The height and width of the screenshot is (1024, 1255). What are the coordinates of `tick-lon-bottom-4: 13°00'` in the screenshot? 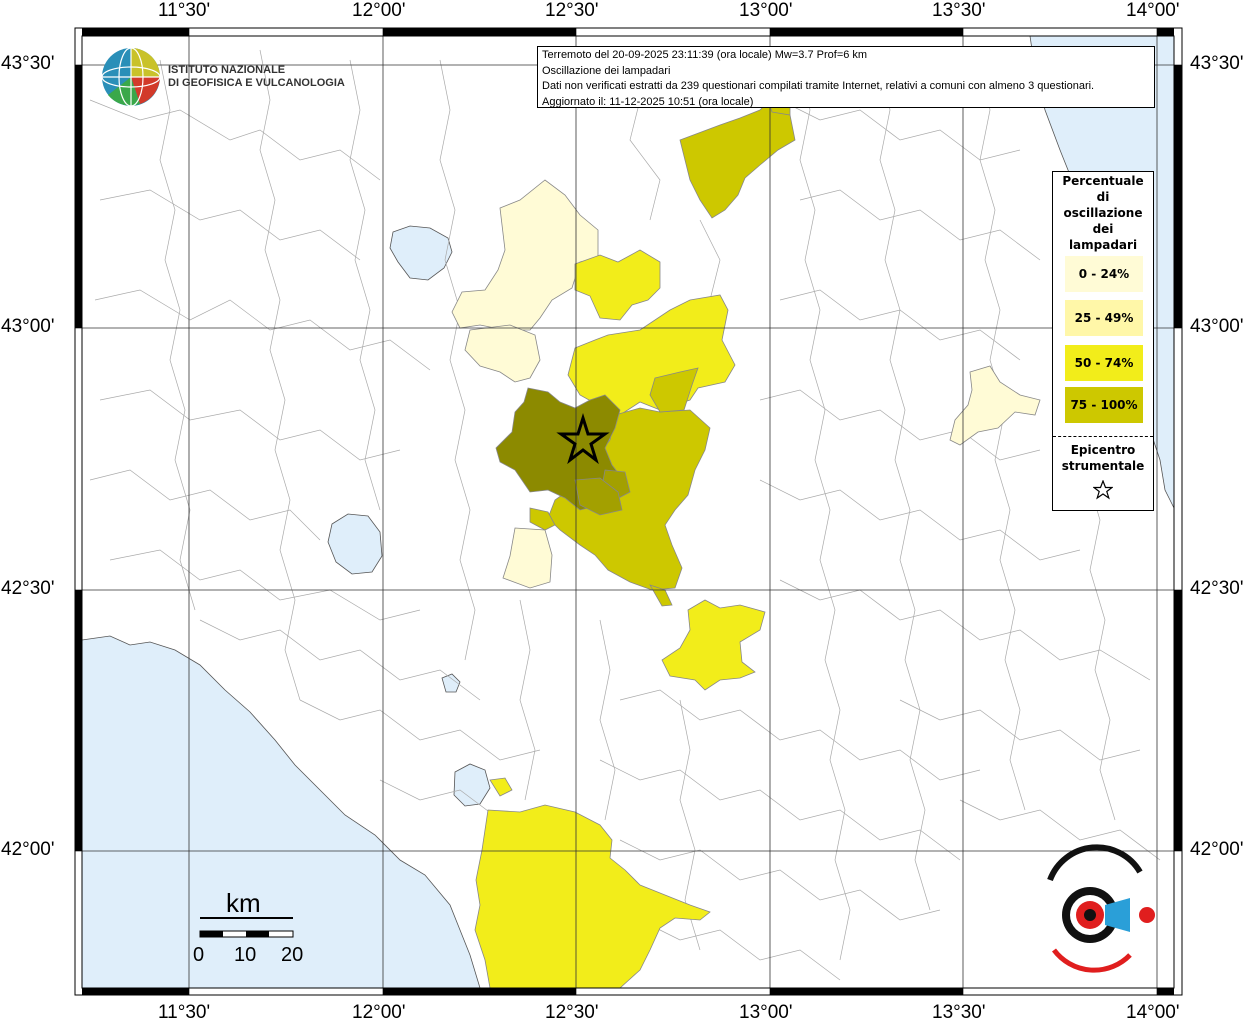 It's located at (766, 1012).